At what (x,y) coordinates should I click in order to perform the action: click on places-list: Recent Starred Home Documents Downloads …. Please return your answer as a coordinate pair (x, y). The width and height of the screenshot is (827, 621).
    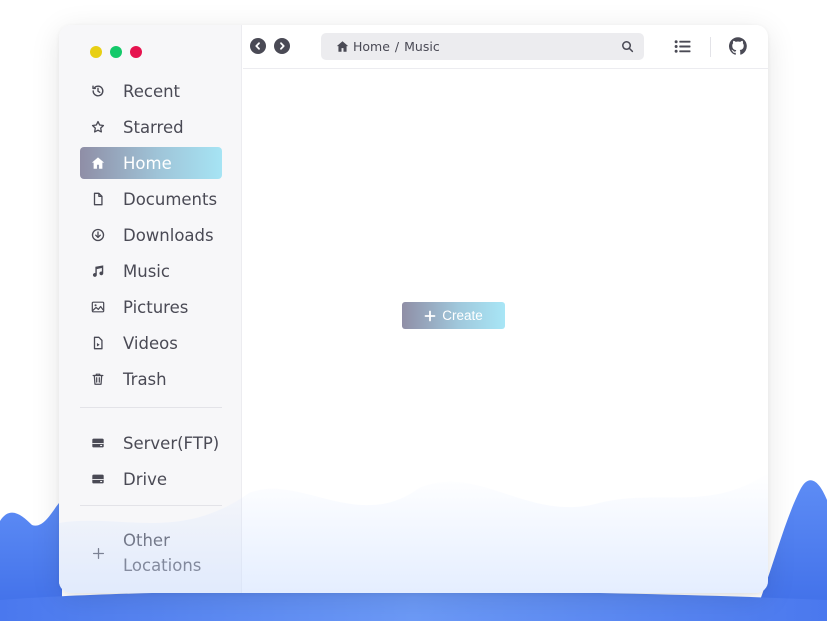
    Looking at the image, I should click on (151, 237).